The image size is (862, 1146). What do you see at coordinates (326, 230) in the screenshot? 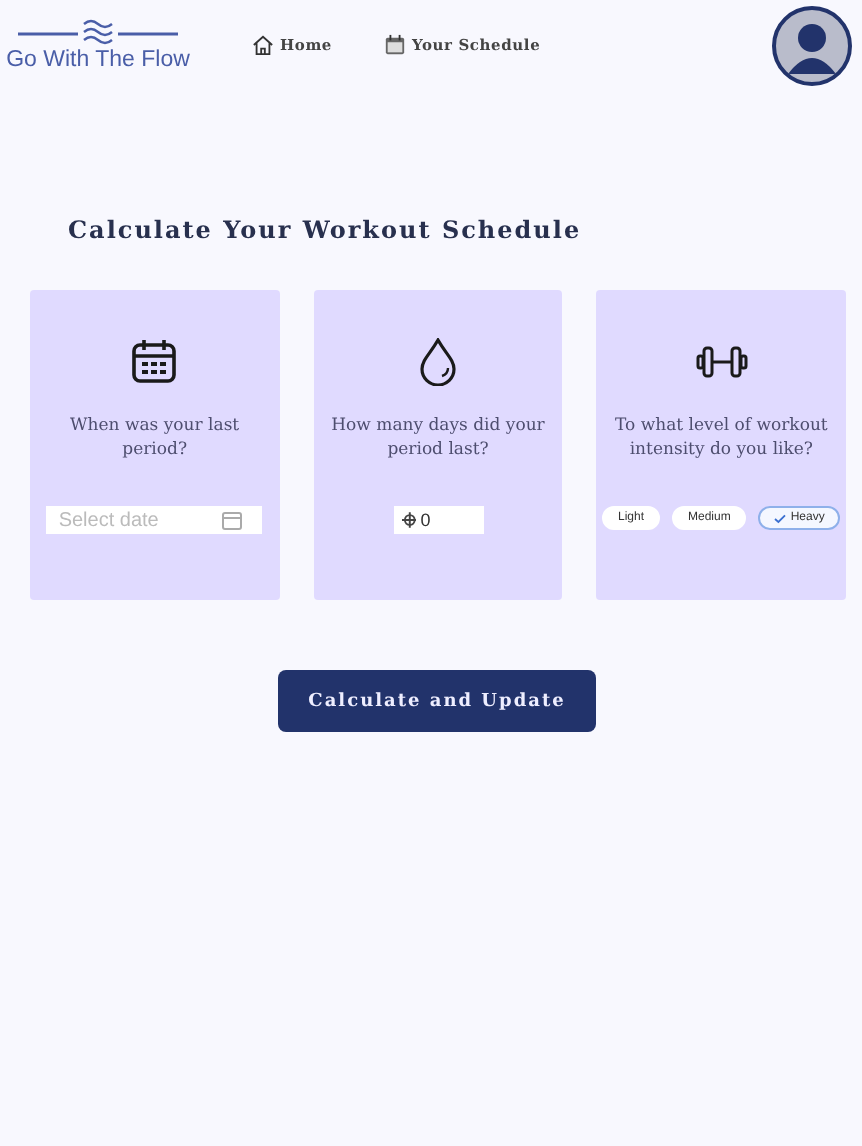
I see `page-title: Calculate Your Workout Schedule` at bounding box center [326, 230].